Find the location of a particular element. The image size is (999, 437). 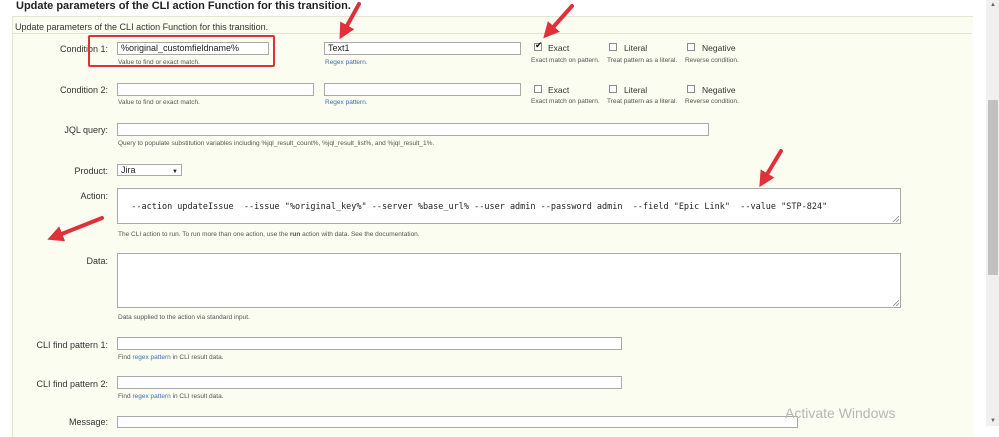

condition1-regex-help: Regex pattern. is located at coordinates (346, 62).